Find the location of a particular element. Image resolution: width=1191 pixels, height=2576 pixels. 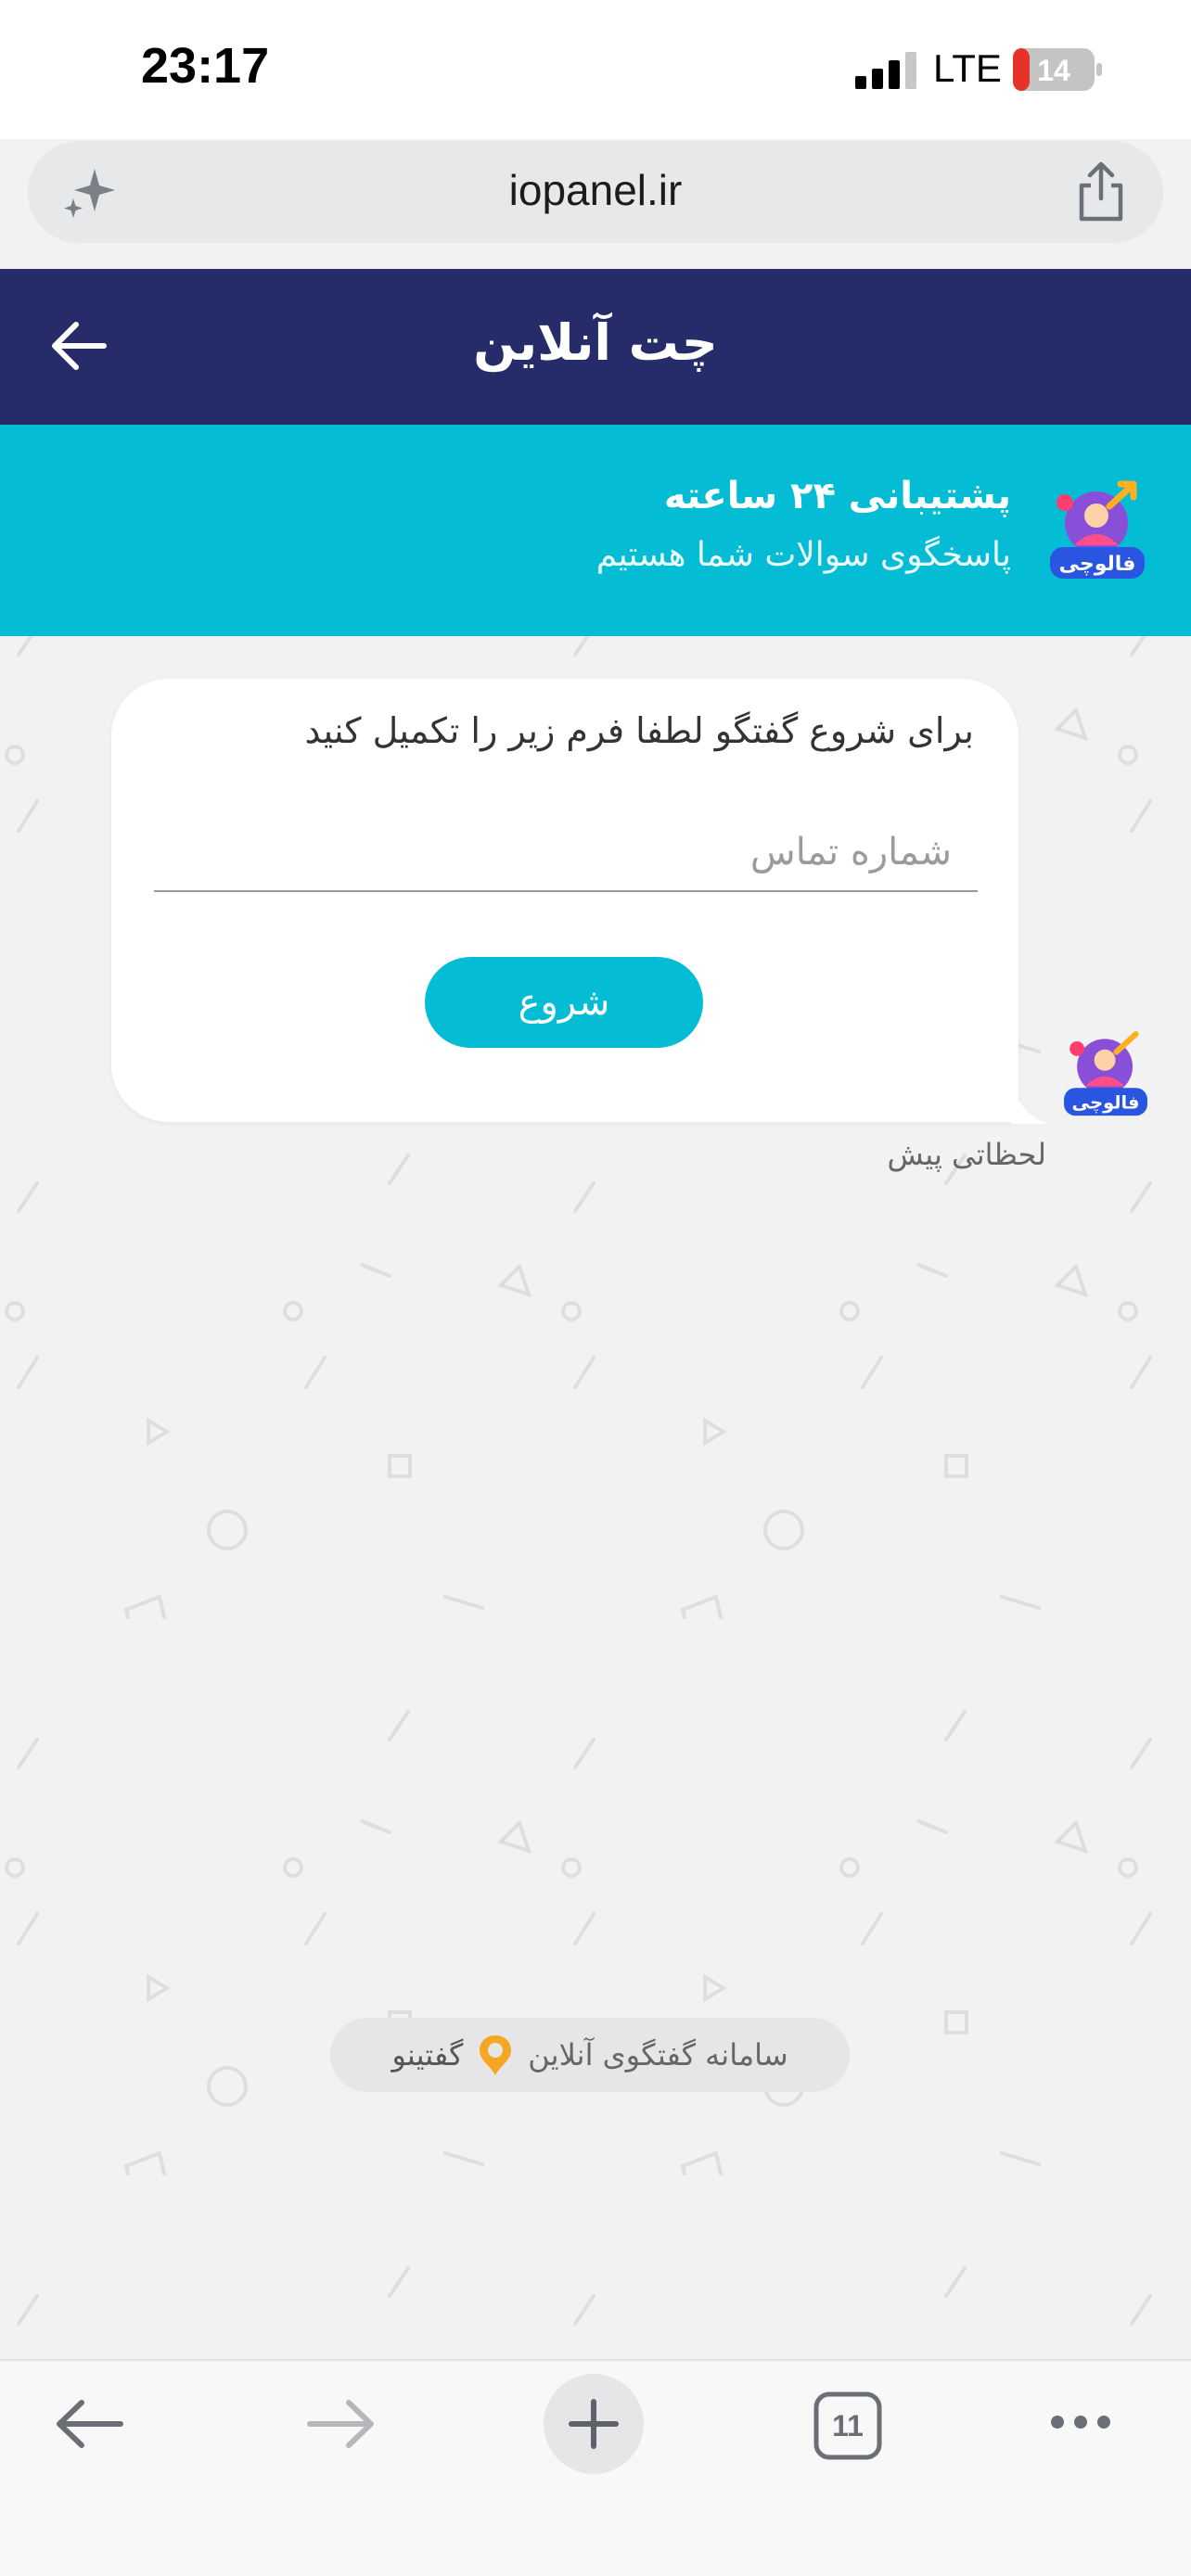

url-bar: iopanel.ir is located at coordinates (595, 192).